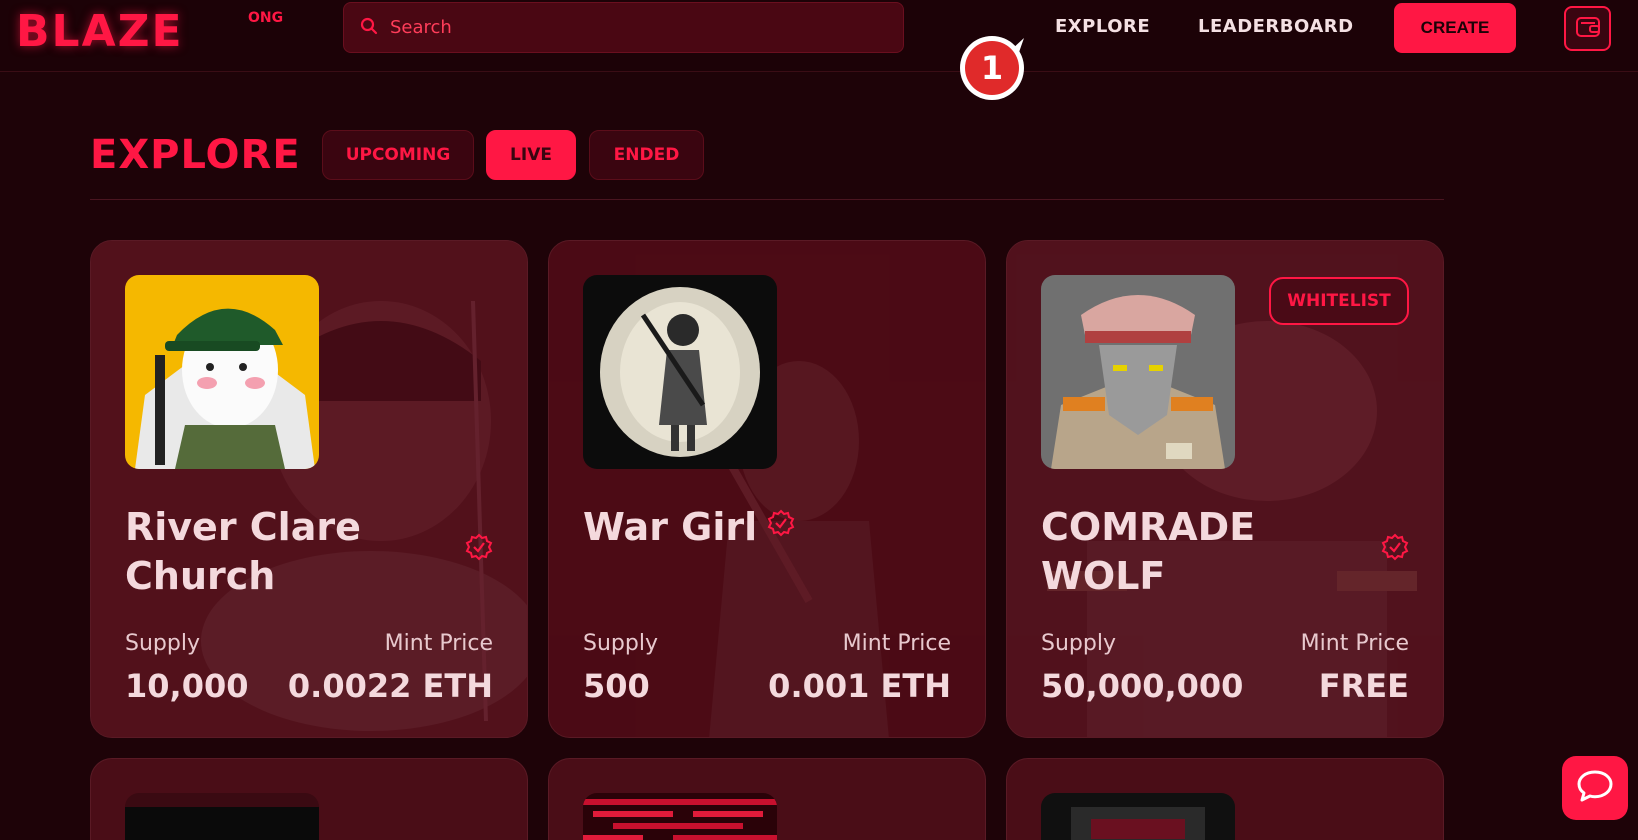 The width and height of the screenshot is (1638, 840). I want to click on tab-live: LIVE, so click(531, 155).